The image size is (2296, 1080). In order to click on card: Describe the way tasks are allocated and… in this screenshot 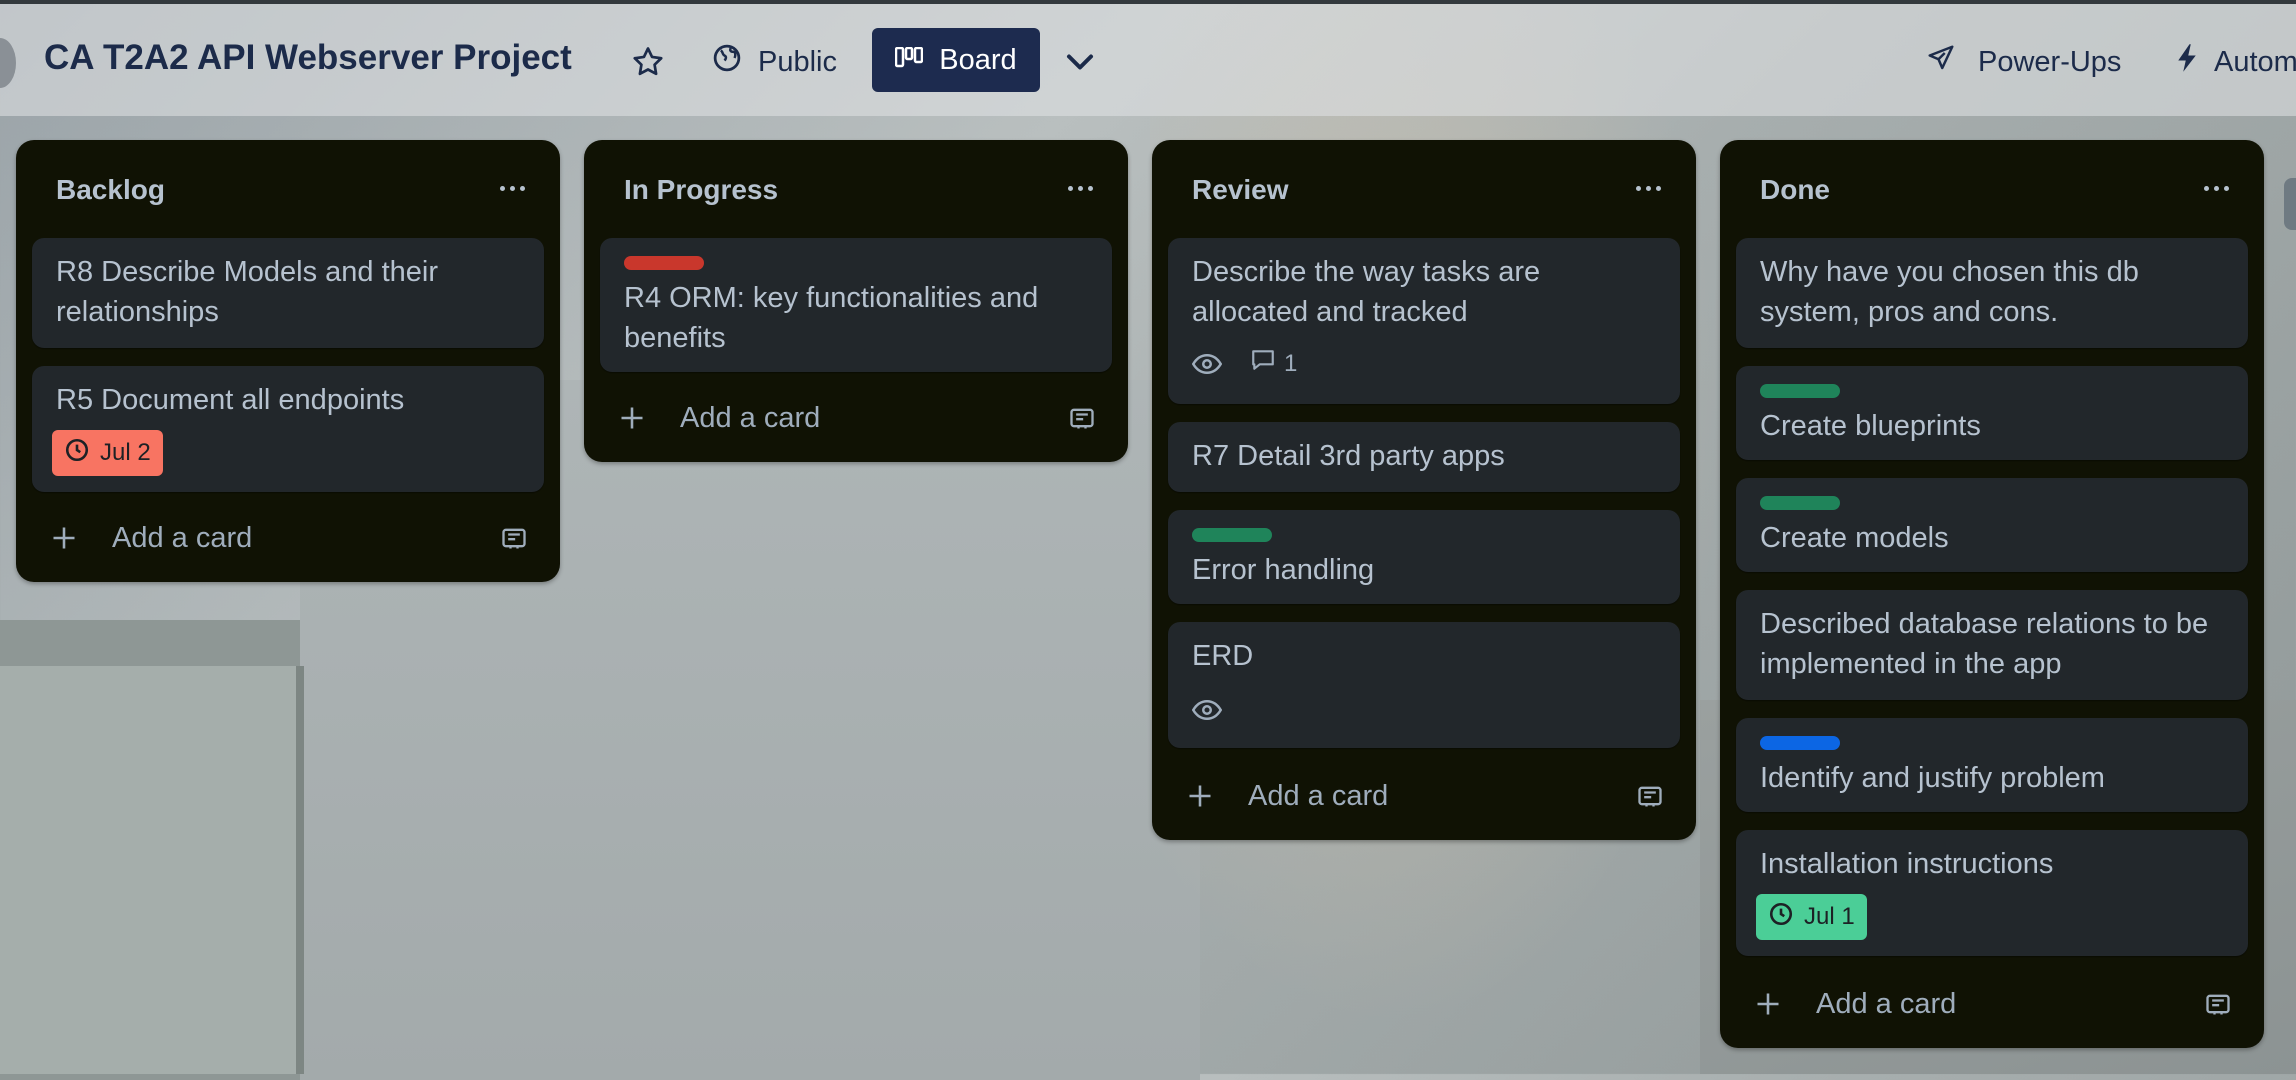, I will do `click(1424, 321)`.